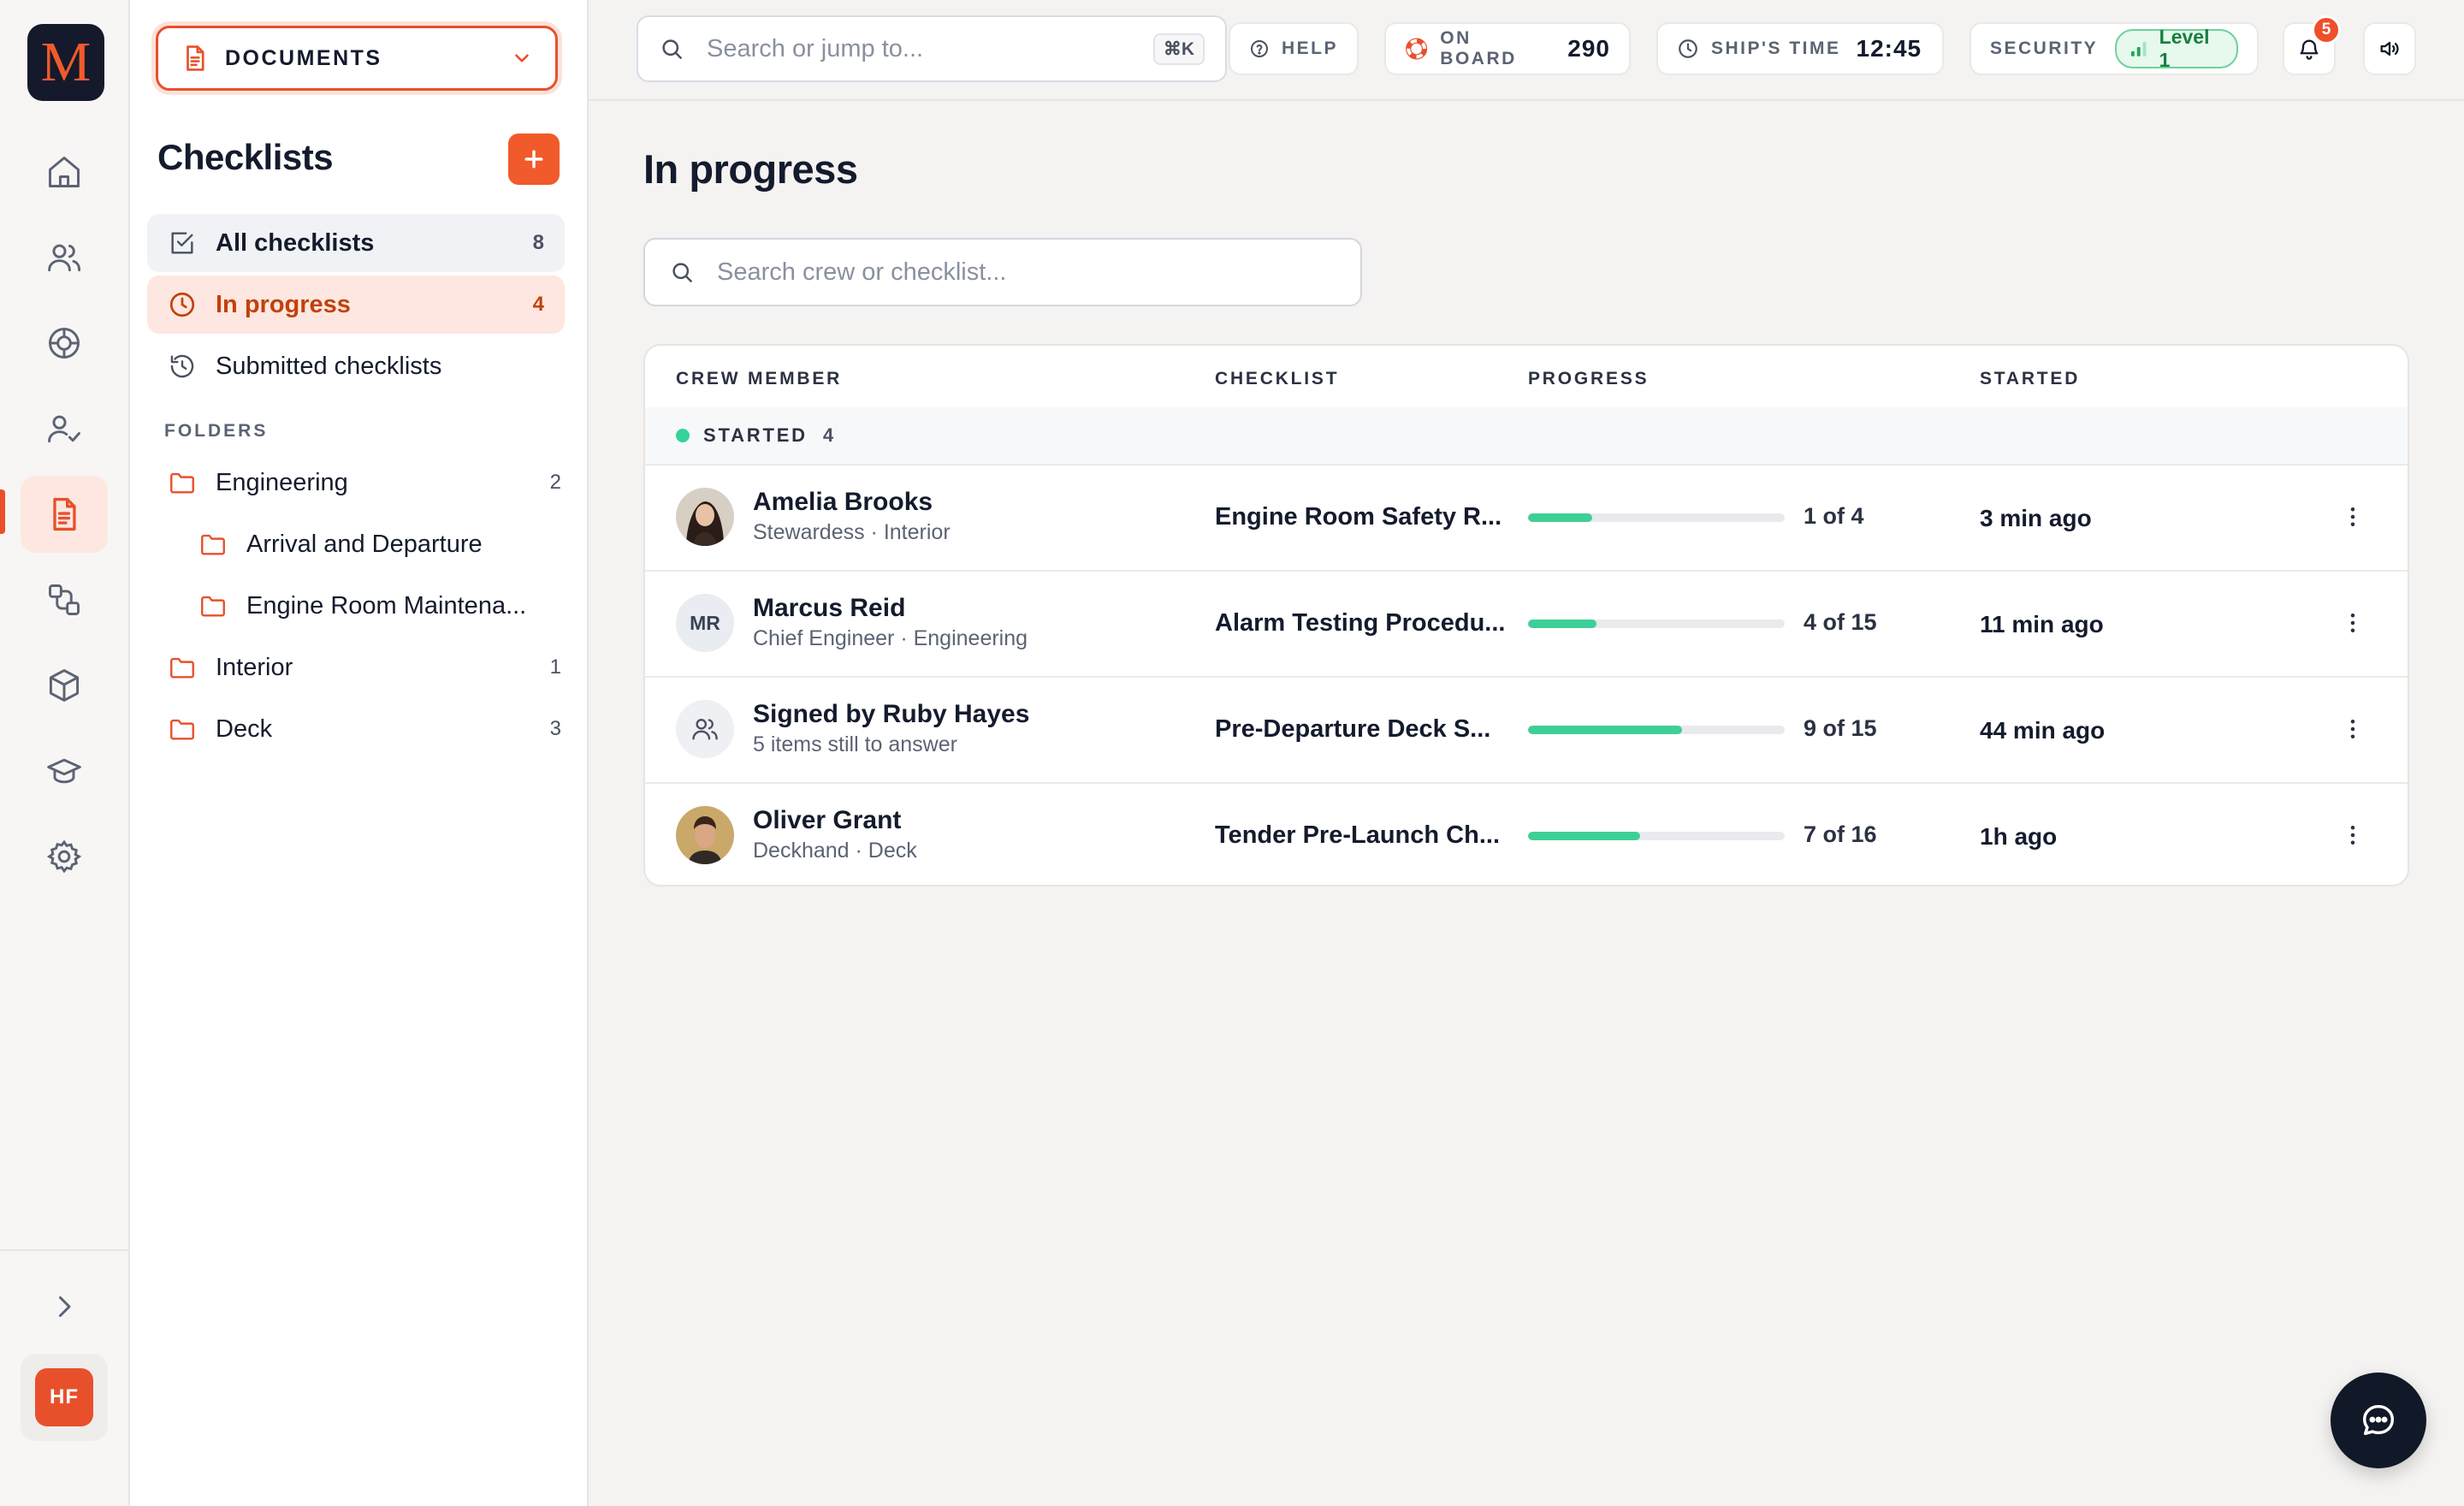 The width and height of the screenshot is (2464, 1506). What do you see at coordinates (1294, 49) in the screenshot?
I see `help-button: HELP` at bounding box center [1294, 49].